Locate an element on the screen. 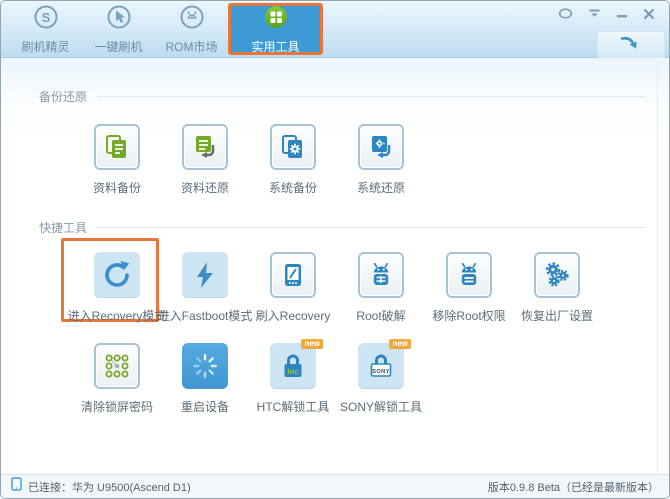  tool-label: 重启设备 is located at coordinates (204, 407).